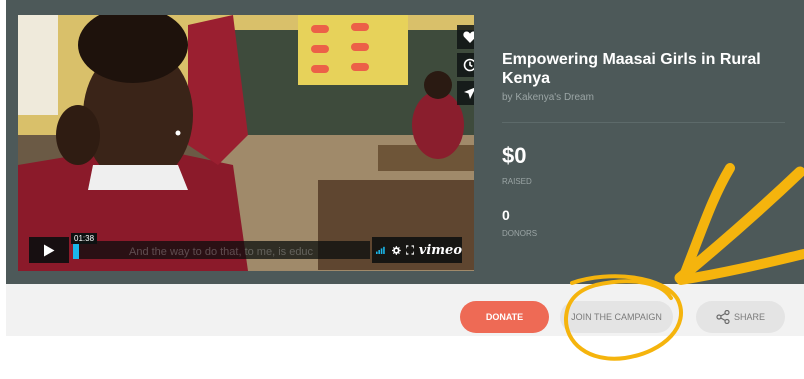 The image size is (804, 379). I want to click on elapsed-time: 01:38, so click(84, 238).